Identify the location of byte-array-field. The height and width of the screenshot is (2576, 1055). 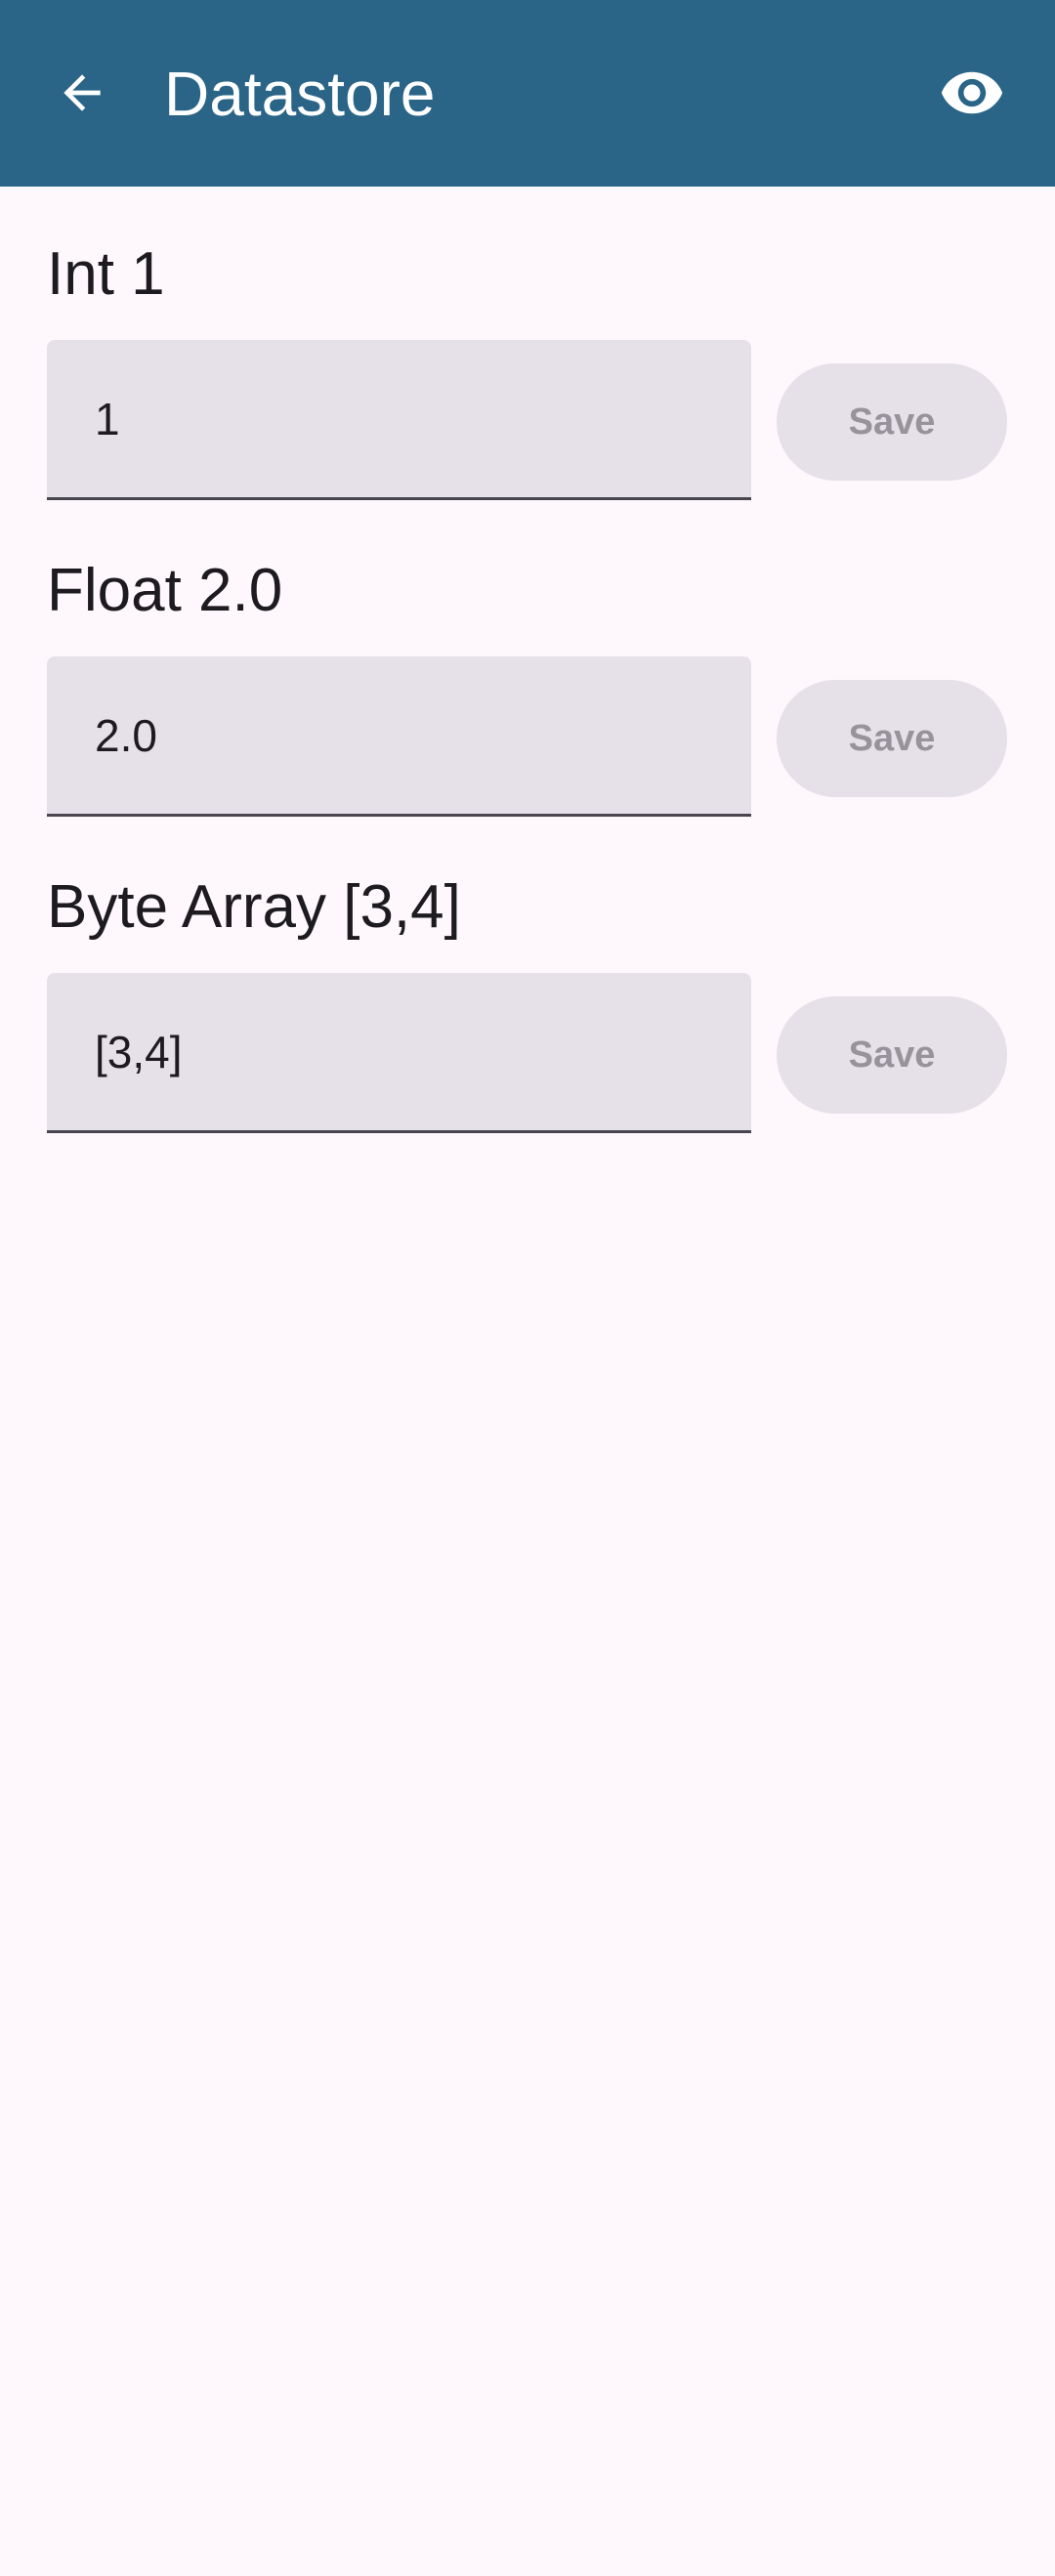
(399, 1053).